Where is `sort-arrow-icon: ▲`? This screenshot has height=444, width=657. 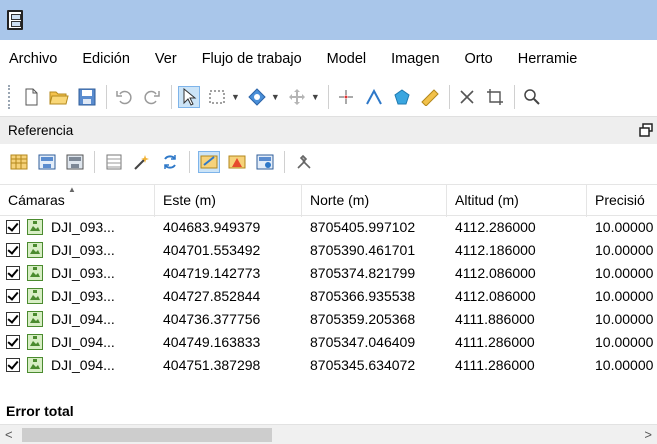 sort-arrow-icon: ▲ is located at coordinates (72, 189).